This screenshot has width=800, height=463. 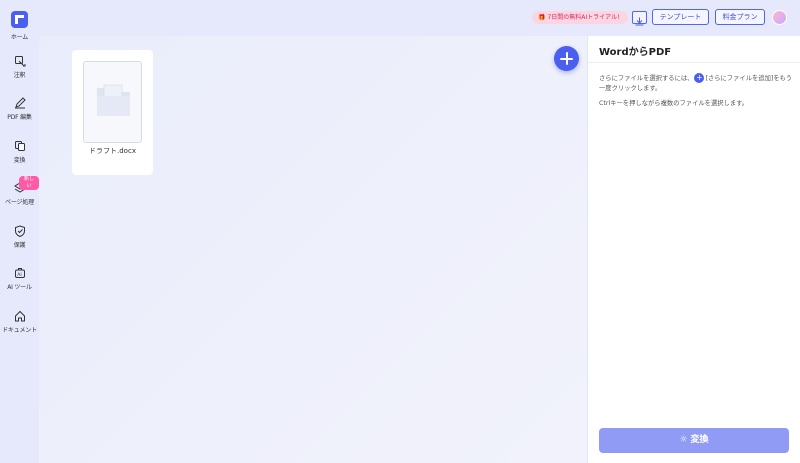 I want to click on new-badge: 新しい, so click(x=29, y=183).